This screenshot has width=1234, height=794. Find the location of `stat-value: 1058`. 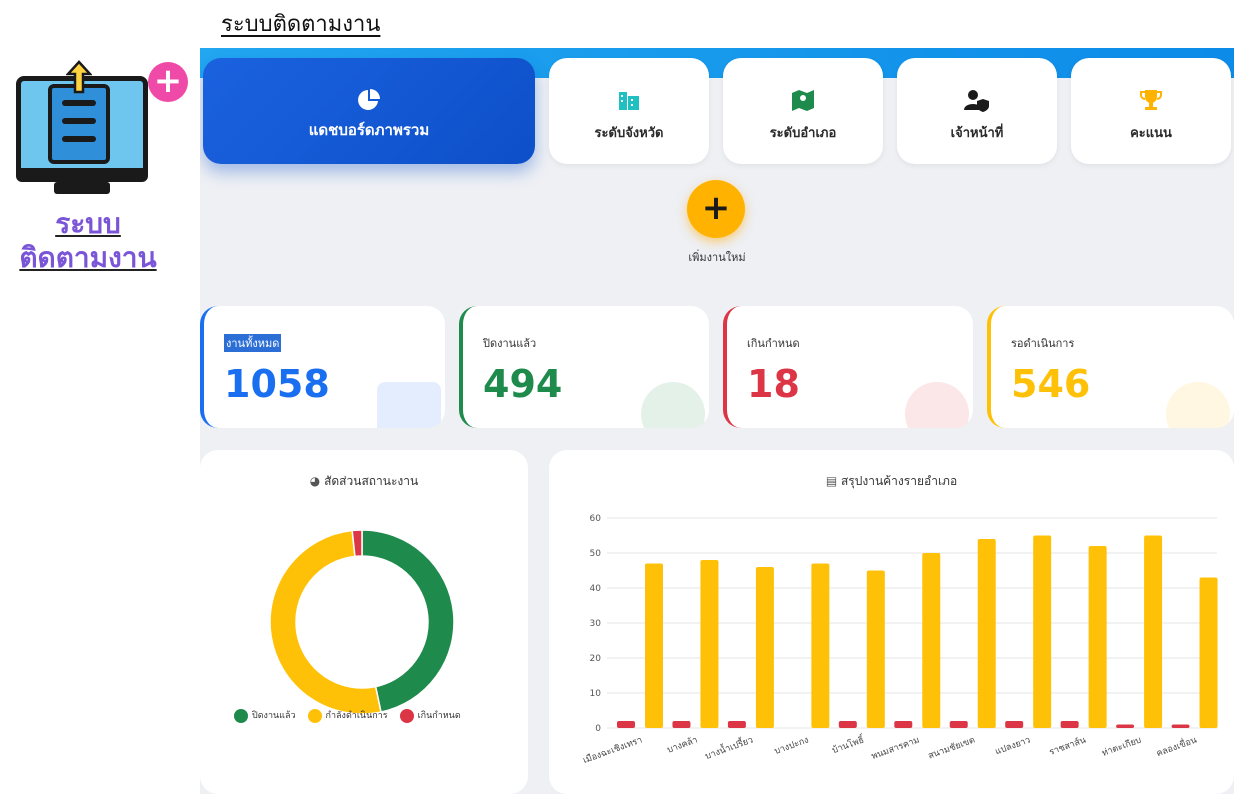

stat-value: 1058 is located at coordinates (277, 384).